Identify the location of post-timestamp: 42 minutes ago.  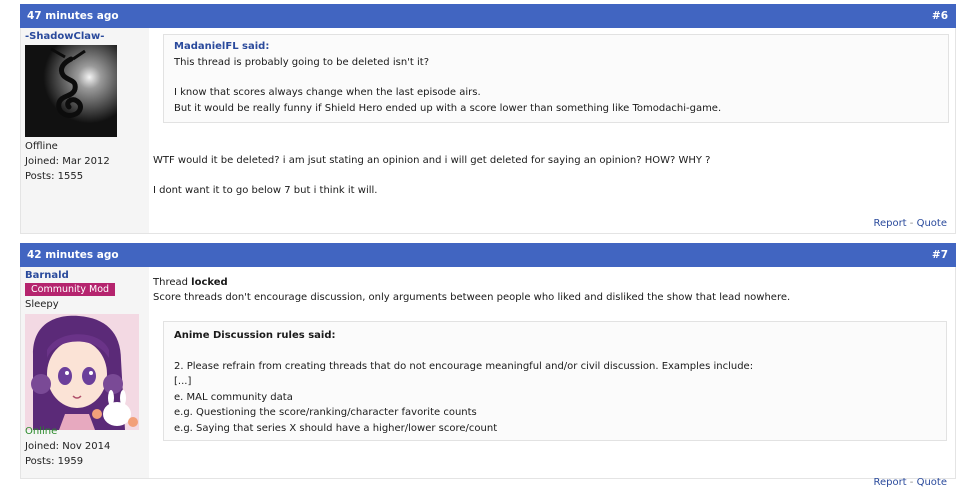
(73, 255).